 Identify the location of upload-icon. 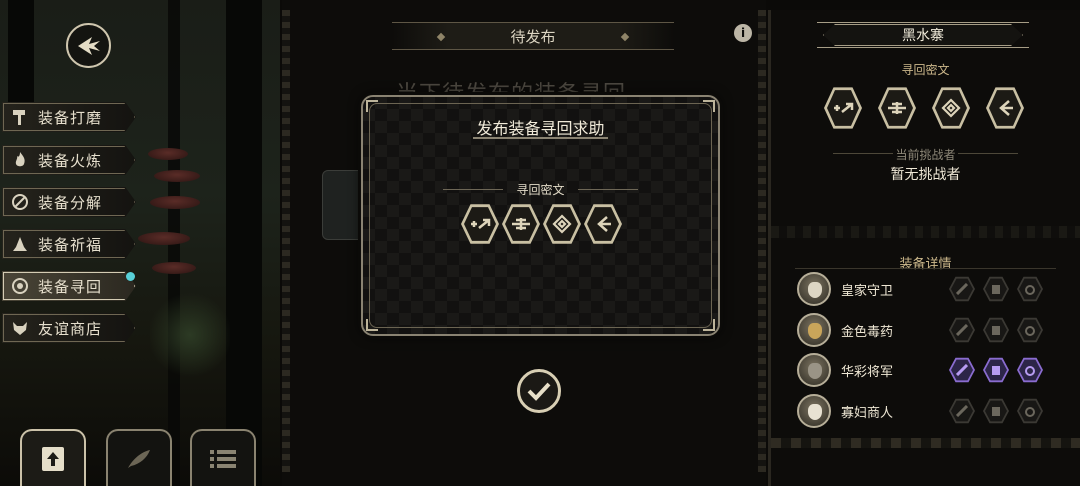
(53, 458).